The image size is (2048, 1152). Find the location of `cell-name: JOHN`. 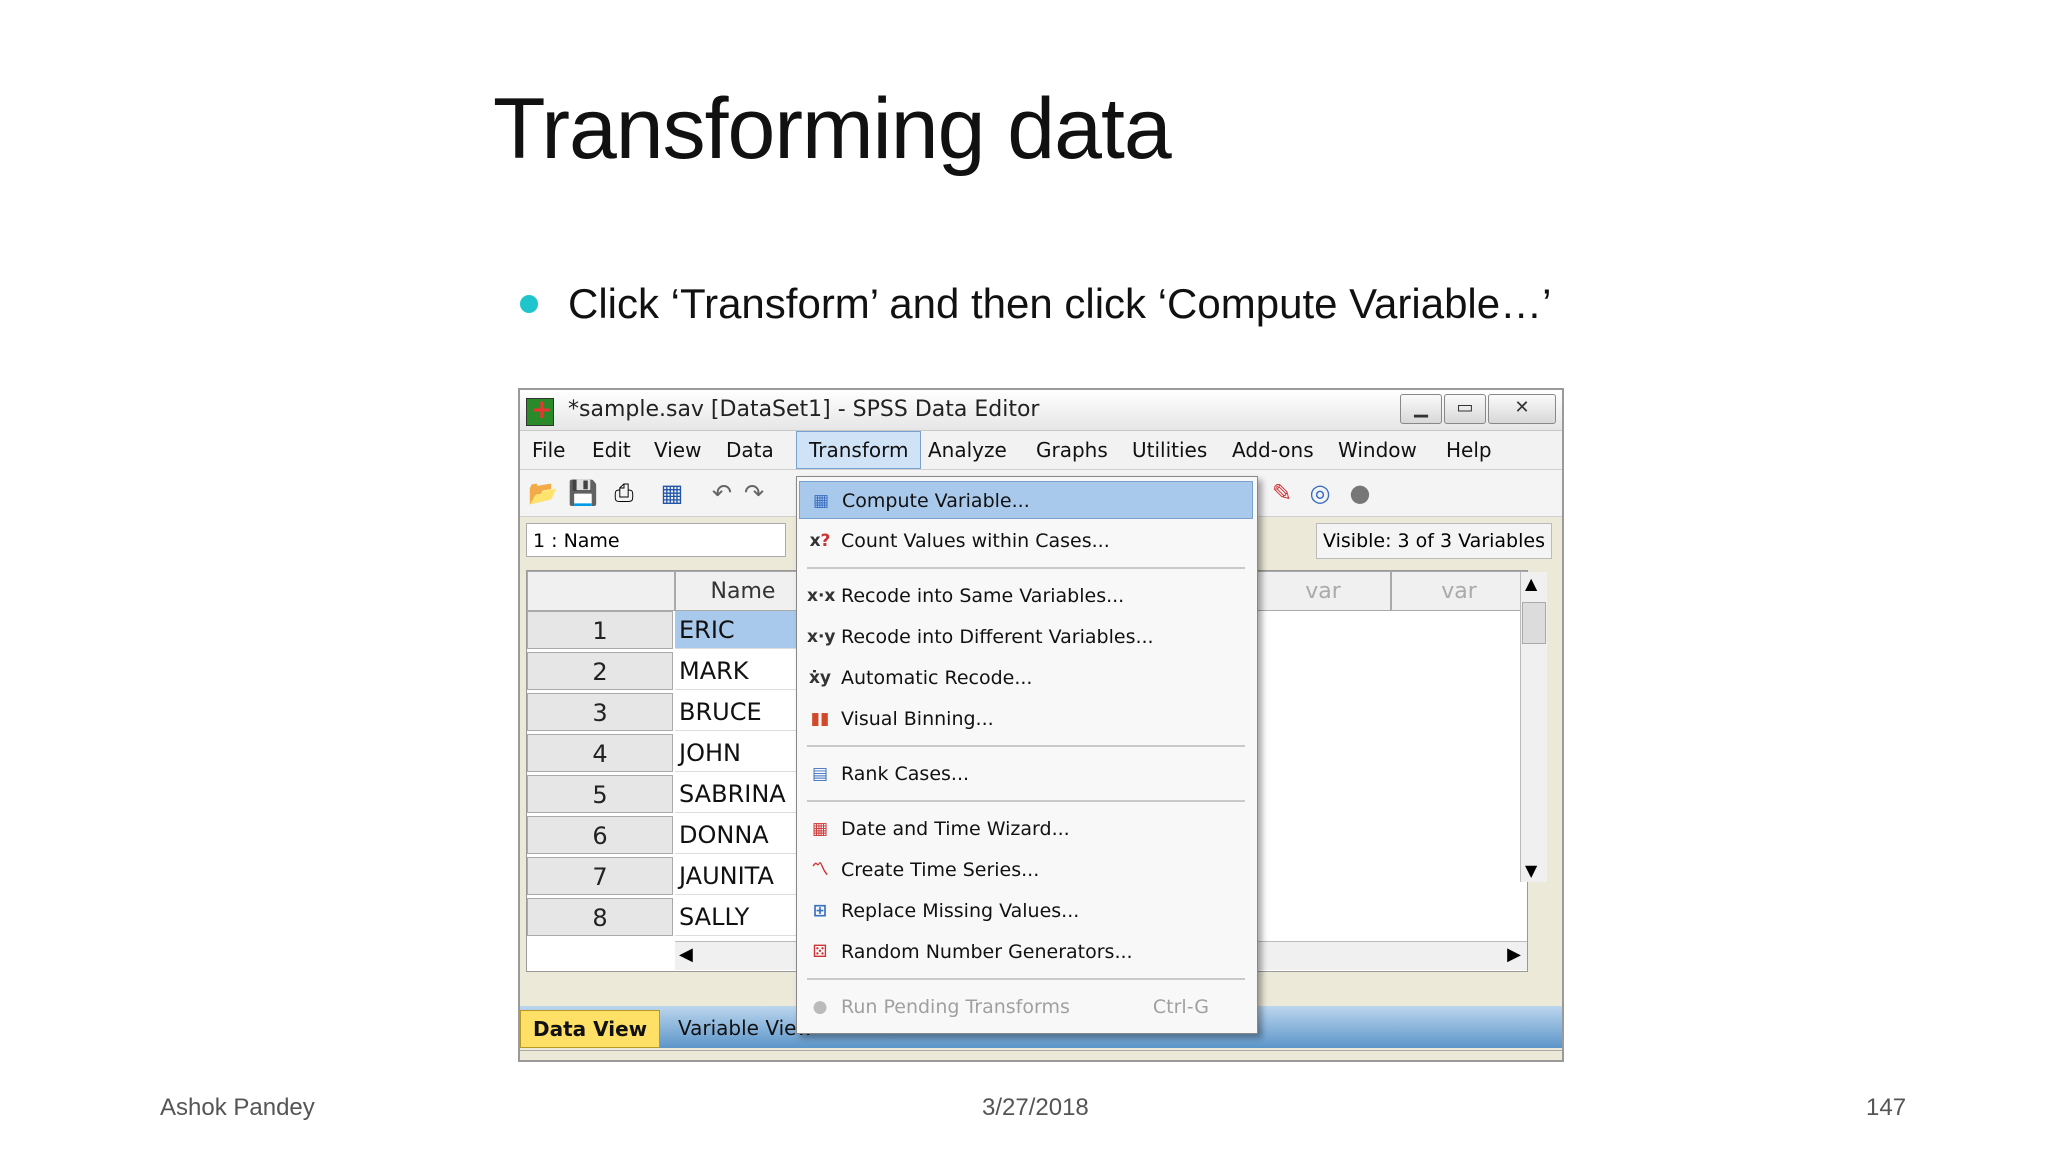

cell-name: JOHN is located at coordinates (740, 753).